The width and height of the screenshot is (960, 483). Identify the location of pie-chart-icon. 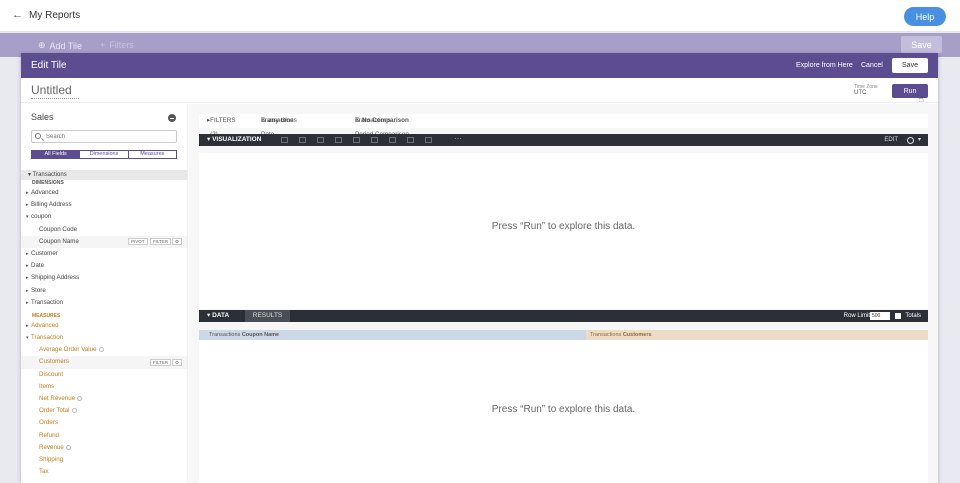
(392, 140).